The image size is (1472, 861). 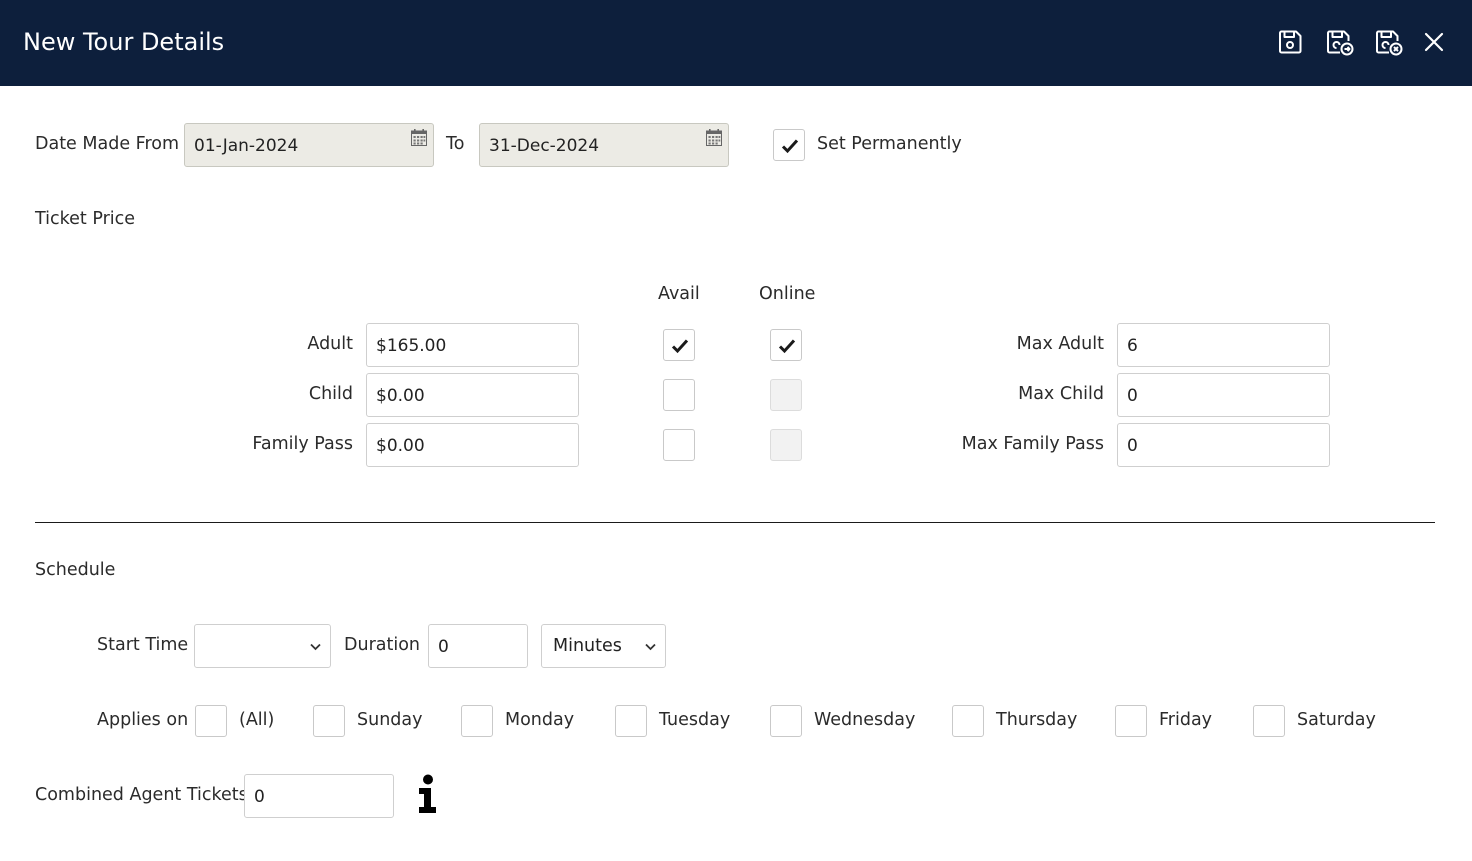 I want to click on ticket-price-heading: Ticket Price, so click(x=85, y=219).